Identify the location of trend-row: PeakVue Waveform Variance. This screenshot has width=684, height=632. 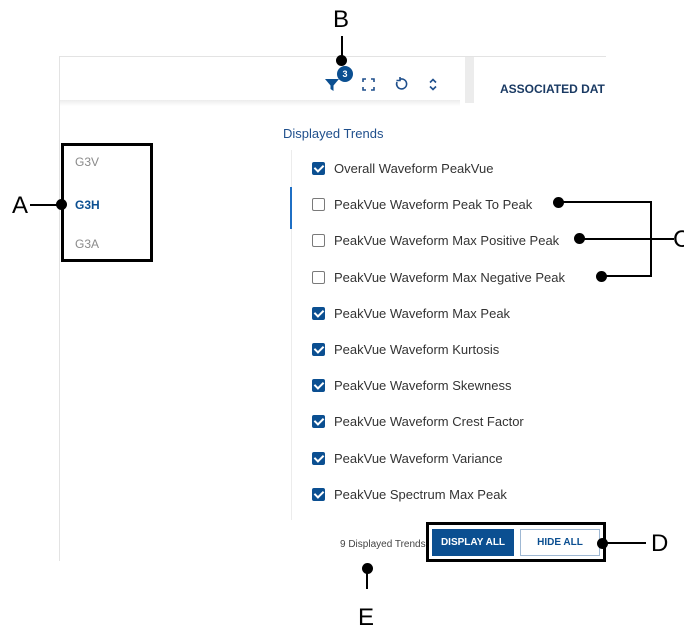
(407, 458).